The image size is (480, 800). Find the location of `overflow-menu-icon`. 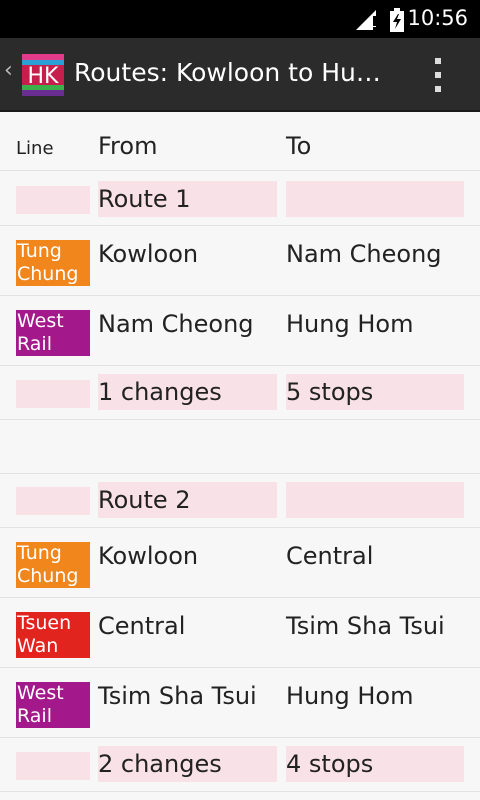

overflow-menu-icon is located at coordinates (438, 75).